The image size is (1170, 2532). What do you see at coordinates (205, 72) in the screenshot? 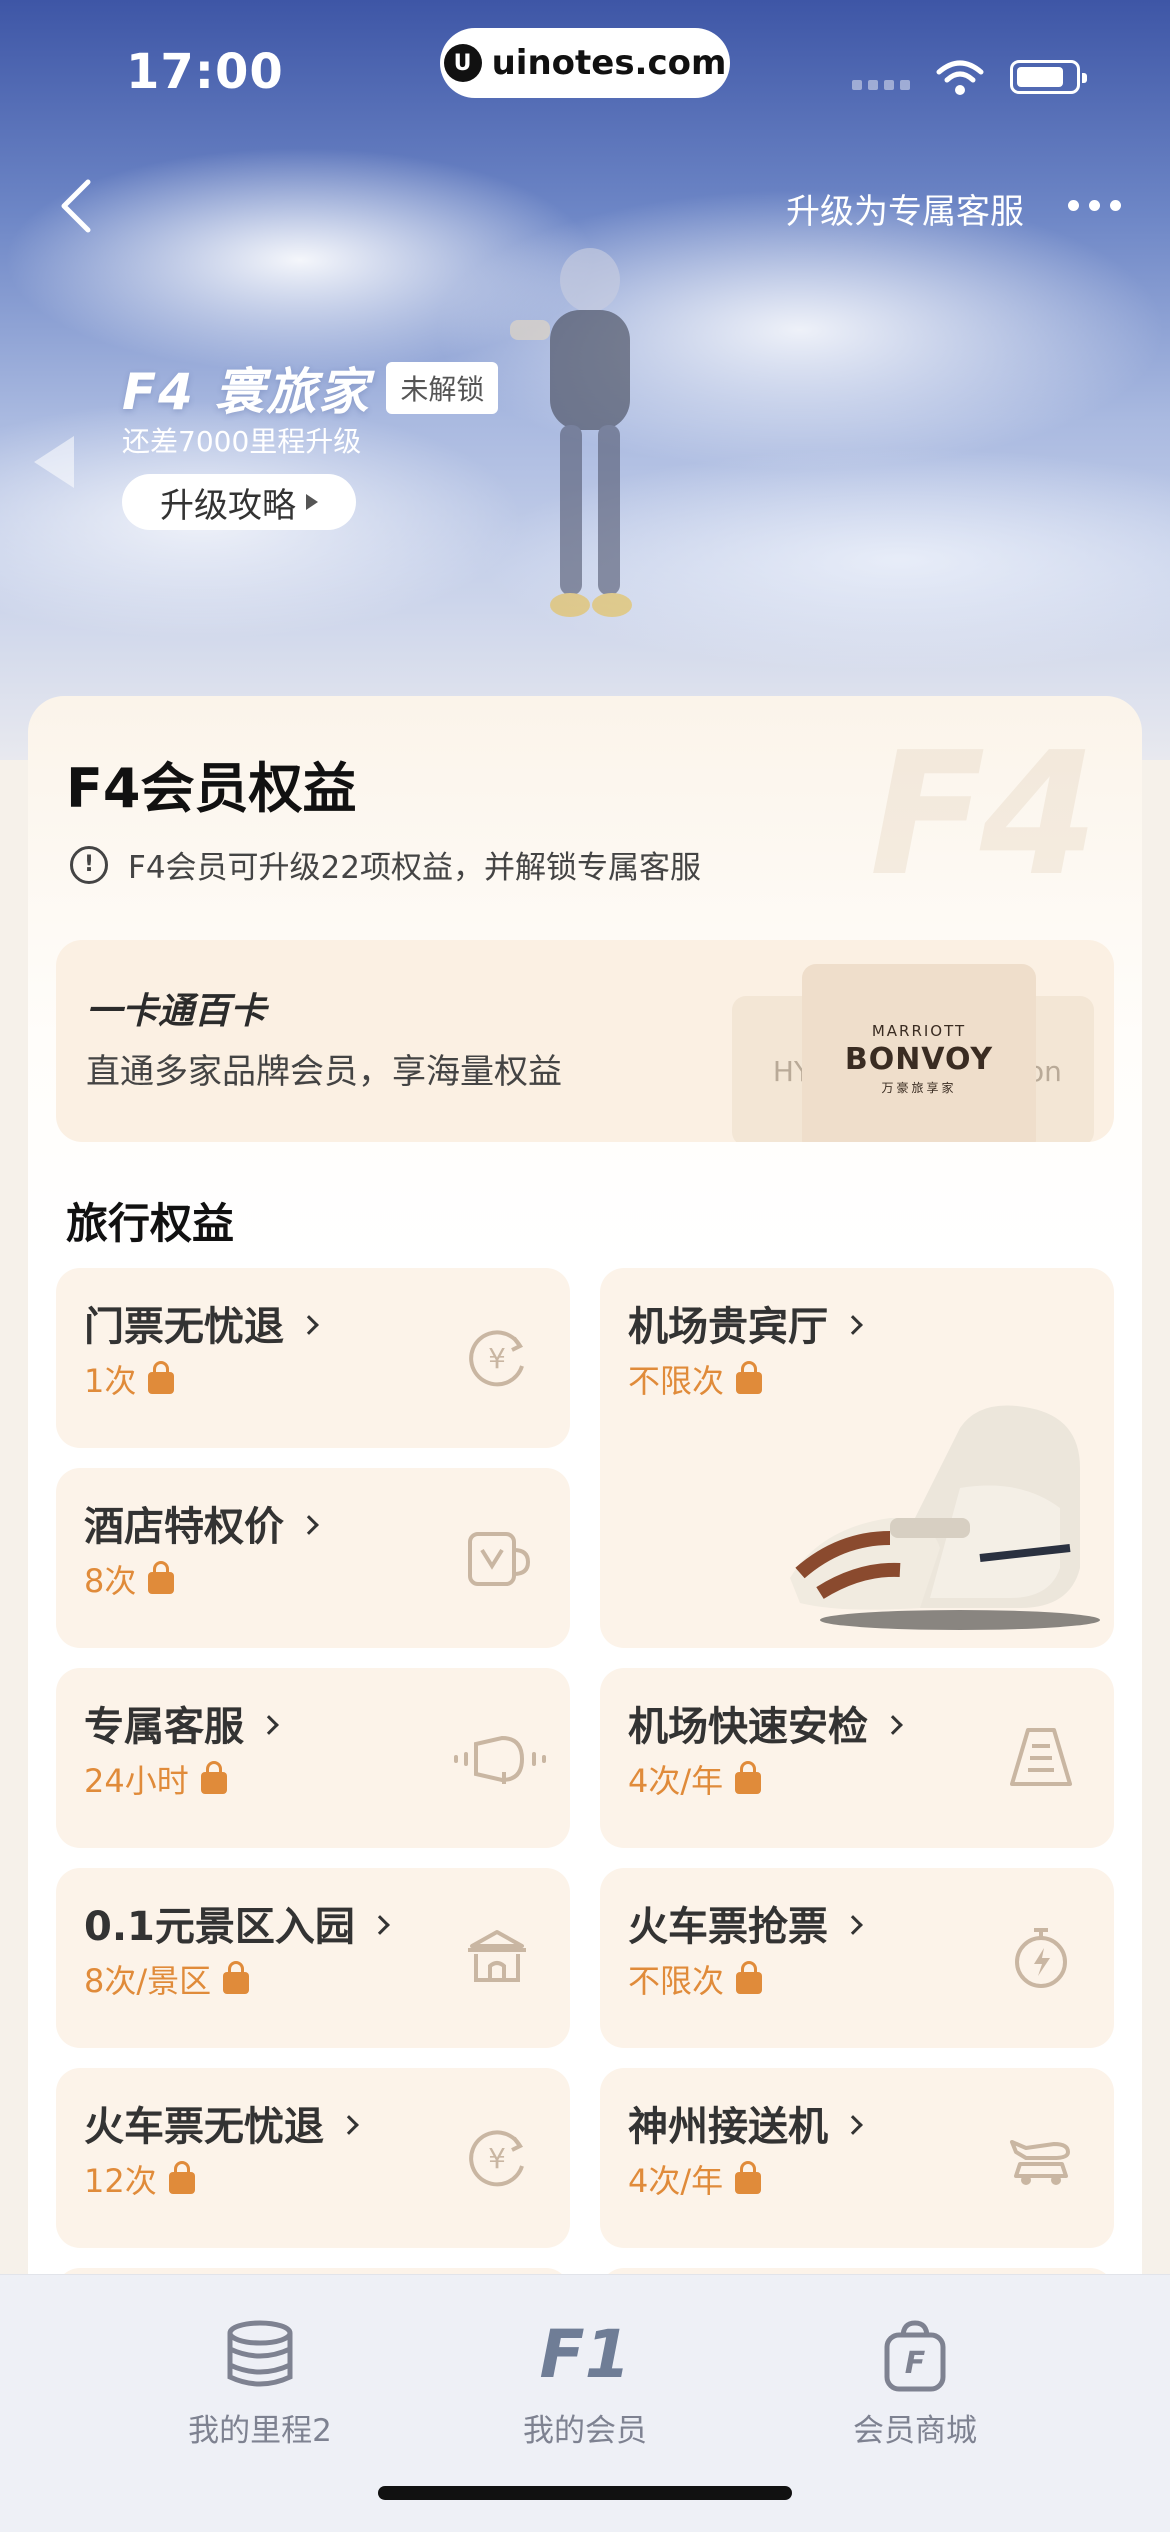
I see `status-time: 17:00` at bounding box center [205, 72].